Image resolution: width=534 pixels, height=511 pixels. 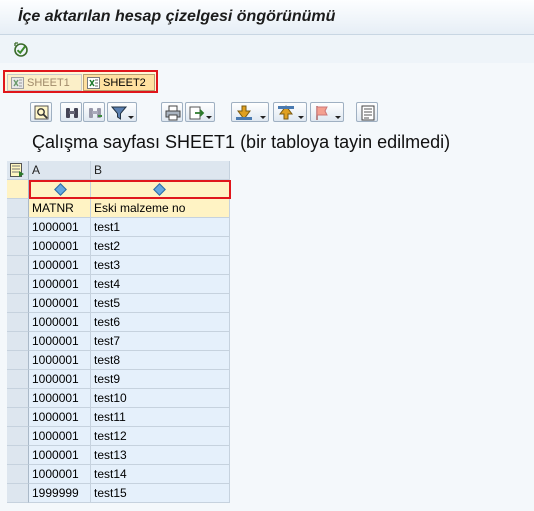 What do you see at coordinates (160, 455) in the screenshot?
I see `cell-old-material-no: test13` at bounding box center [160, 455].